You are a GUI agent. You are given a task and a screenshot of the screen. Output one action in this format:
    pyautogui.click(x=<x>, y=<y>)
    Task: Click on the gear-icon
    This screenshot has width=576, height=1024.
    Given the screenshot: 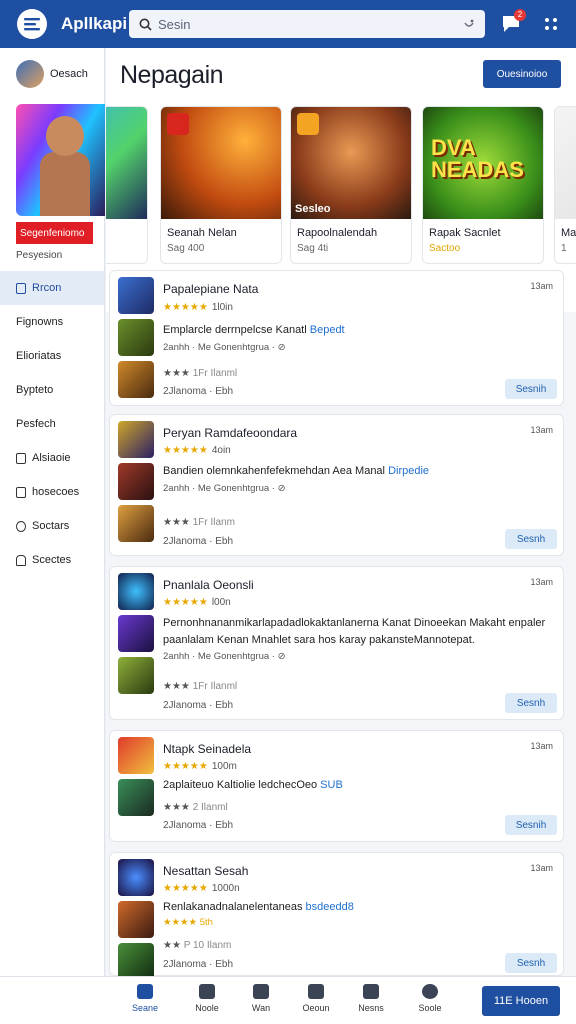 What is the action you would take?
    pyautogui.click(x=21, y=526)
    